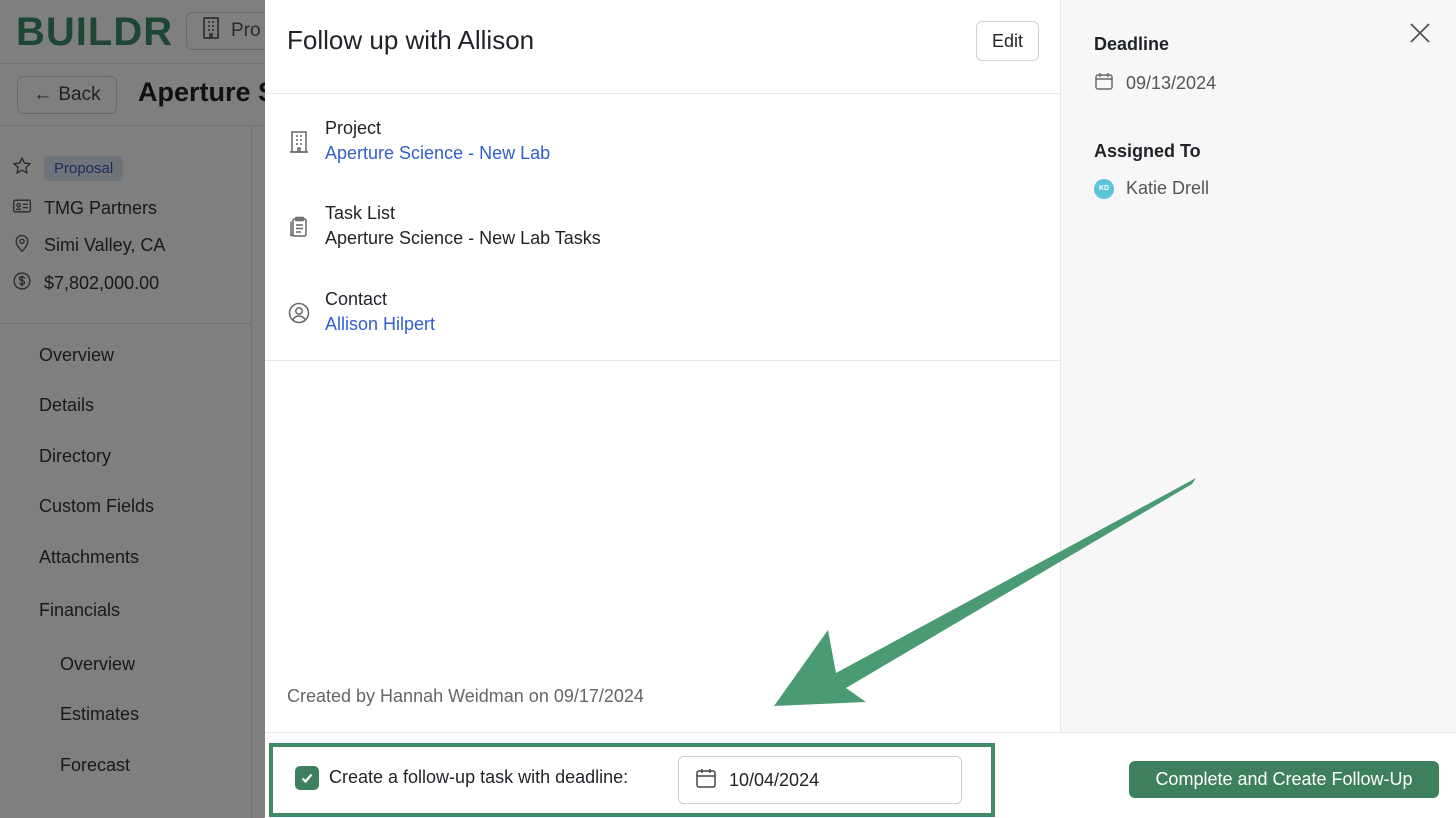 Image resolution: width=1456 pixels, height=818 pixels. What do you see at coordinates (465, 696) in the screenshot?
I see `created-by-text: Created by Hannah Weidman on 09/17/2024` at bounding box center [465, 696].